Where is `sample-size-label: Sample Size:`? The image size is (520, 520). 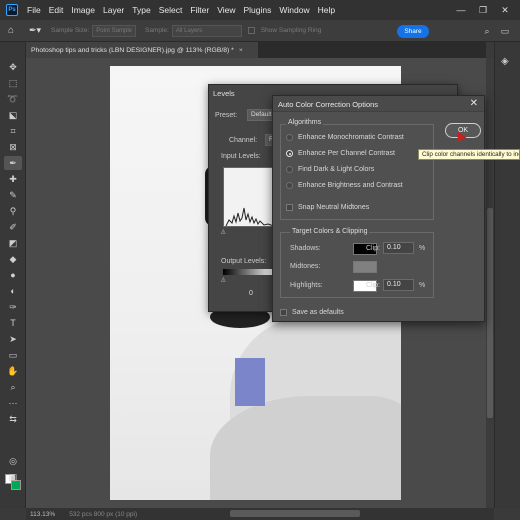 sample-size-label: Sample Size: is located at coordinates (70, 30).